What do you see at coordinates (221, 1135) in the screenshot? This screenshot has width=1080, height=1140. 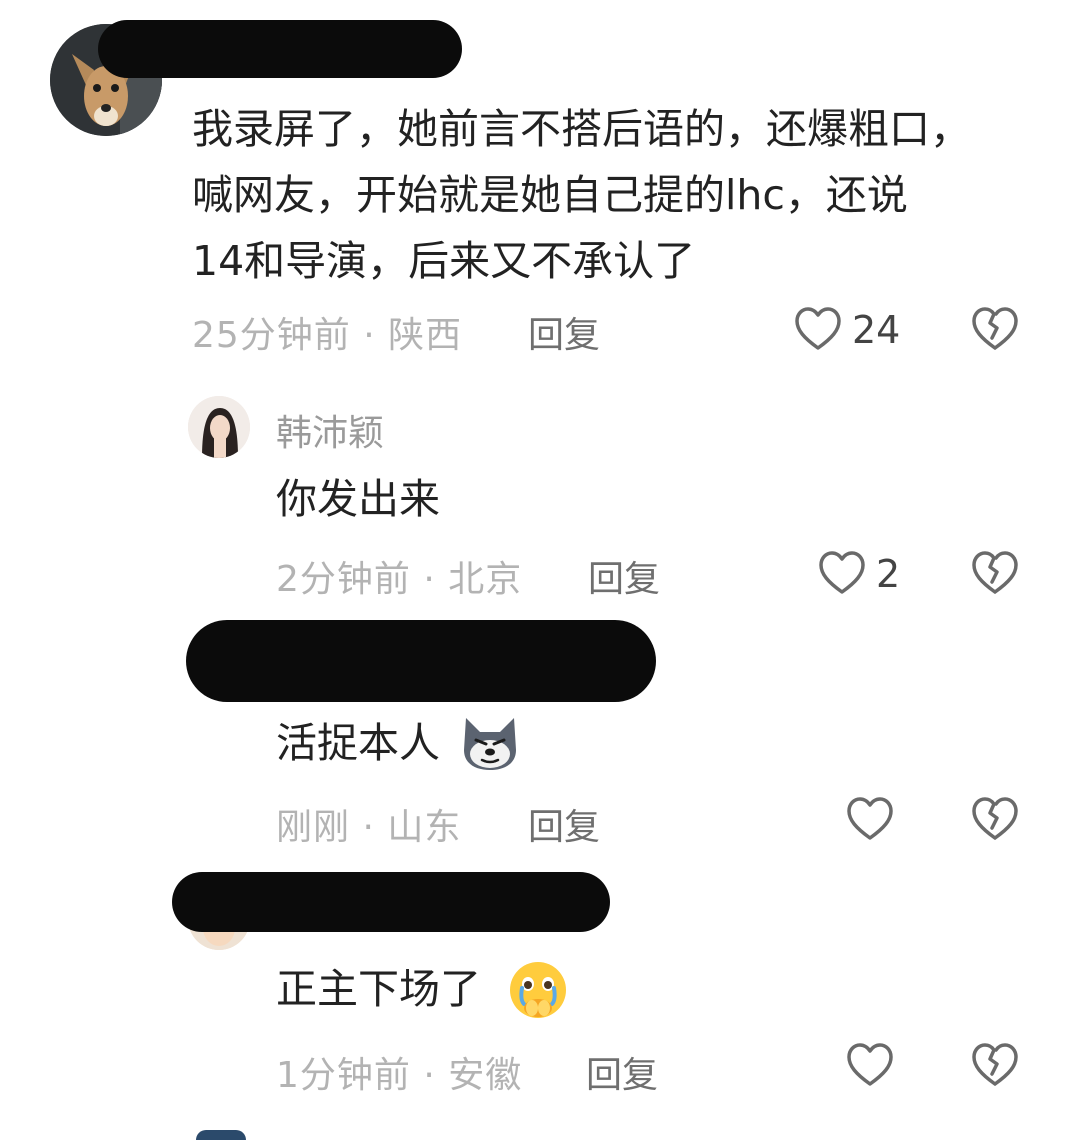 I see `next-avatar-edge` at bounding box center [221, 1135].